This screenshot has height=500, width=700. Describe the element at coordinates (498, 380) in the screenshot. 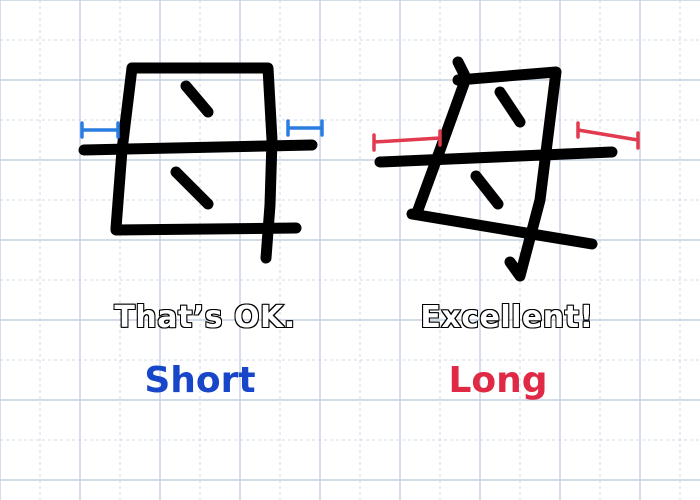

I see `stroke-length-label-long: Long` at that location.